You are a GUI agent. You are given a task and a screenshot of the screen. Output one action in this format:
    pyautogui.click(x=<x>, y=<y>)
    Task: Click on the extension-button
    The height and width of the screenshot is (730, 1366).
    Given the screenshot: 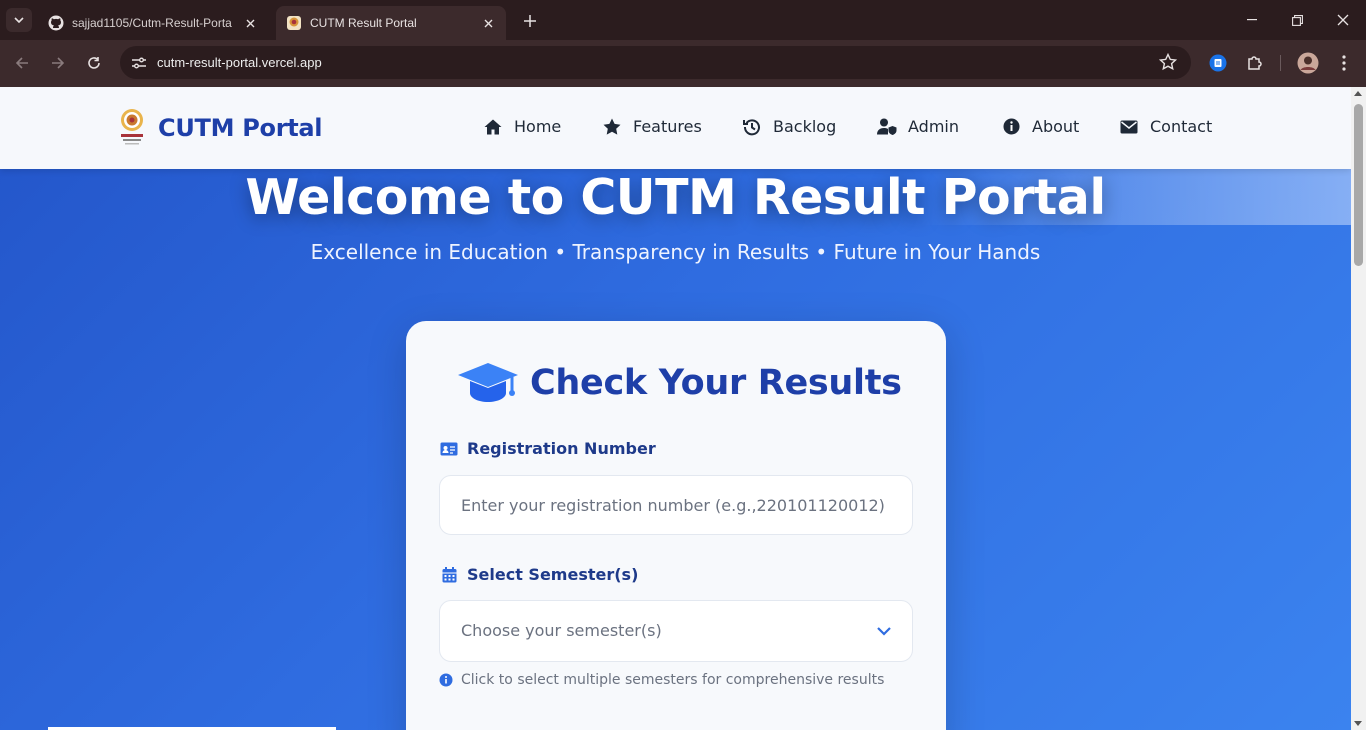 What is the action you would take?
    pyautogui.click(x=1218, y=63)
    